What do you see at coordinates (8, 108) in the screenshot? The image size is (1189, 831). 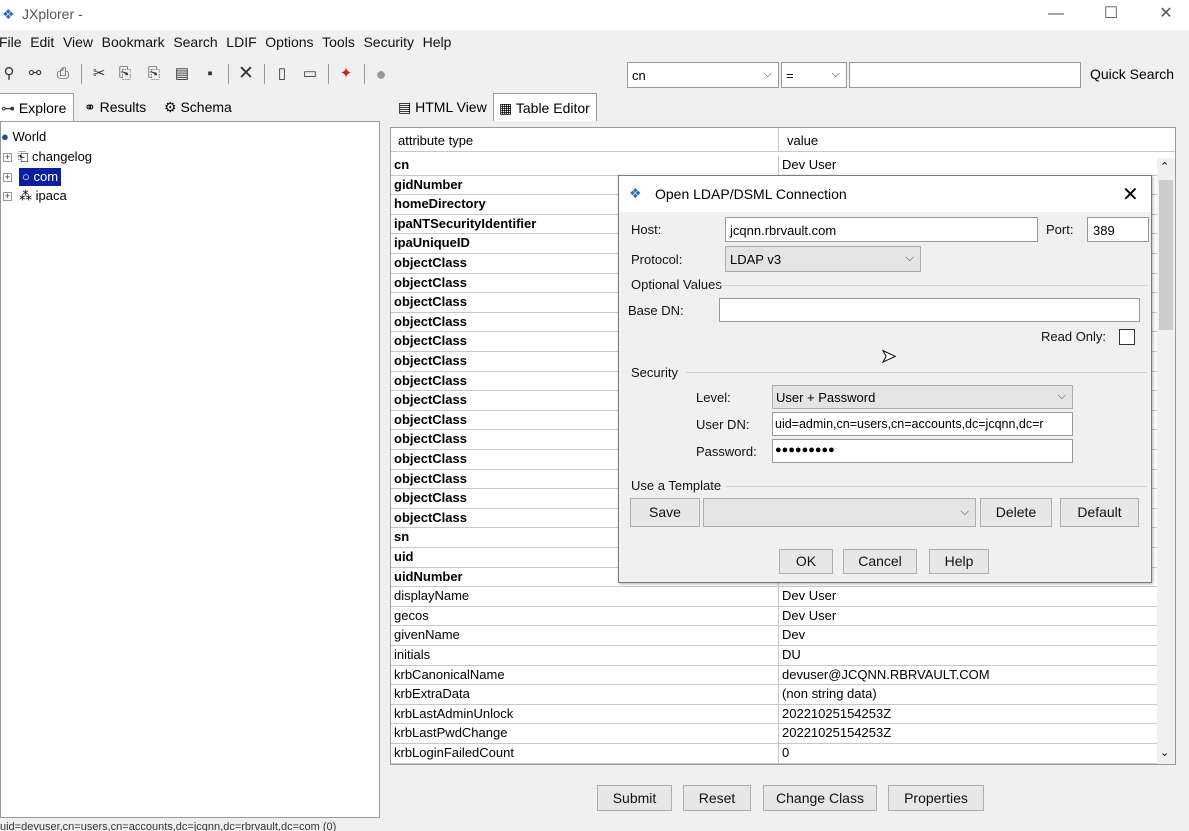 I see `tree-icon: ⊶` at bounding box center [8, 108].